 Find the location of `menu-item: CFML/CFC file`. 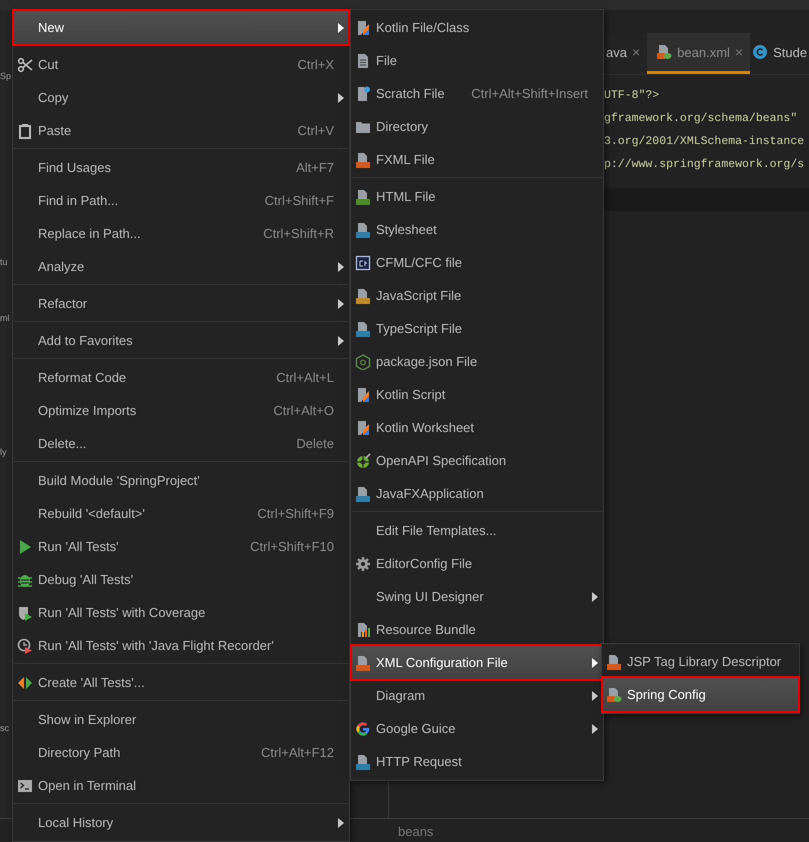

menu-item: CFML/CFC file is located at coordinates (477, 262).